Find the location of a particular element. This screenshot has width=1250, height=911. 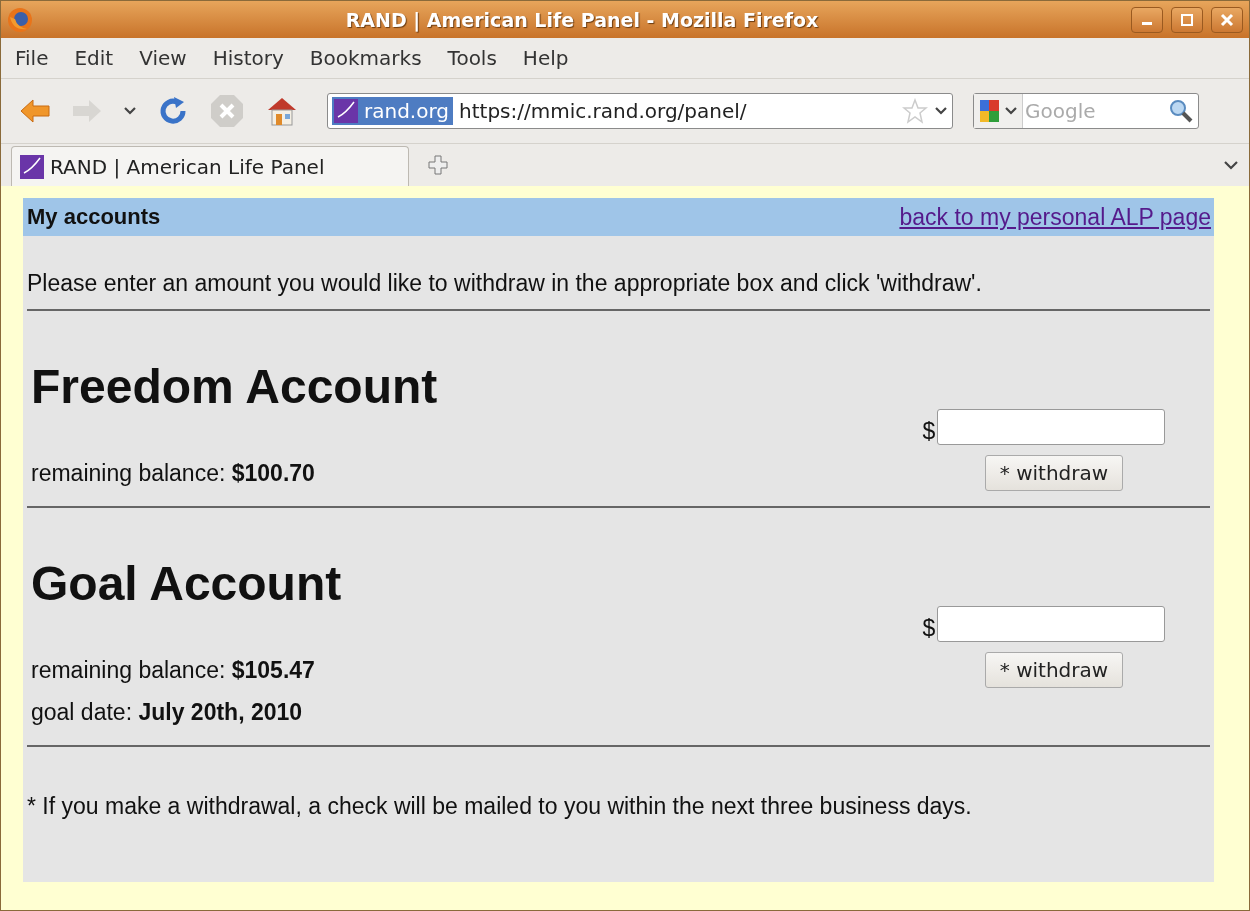

menu-item: Edit is located at coordinates (94, 58).